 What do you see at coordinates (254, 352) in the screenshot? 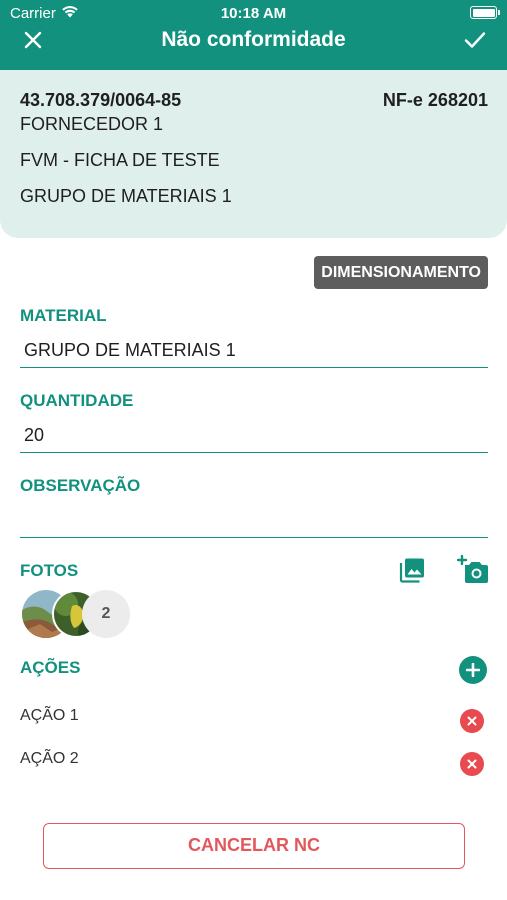
I see `material-field: GRUPO DE MATERIAIS 1` at bounding box center [254, 352].